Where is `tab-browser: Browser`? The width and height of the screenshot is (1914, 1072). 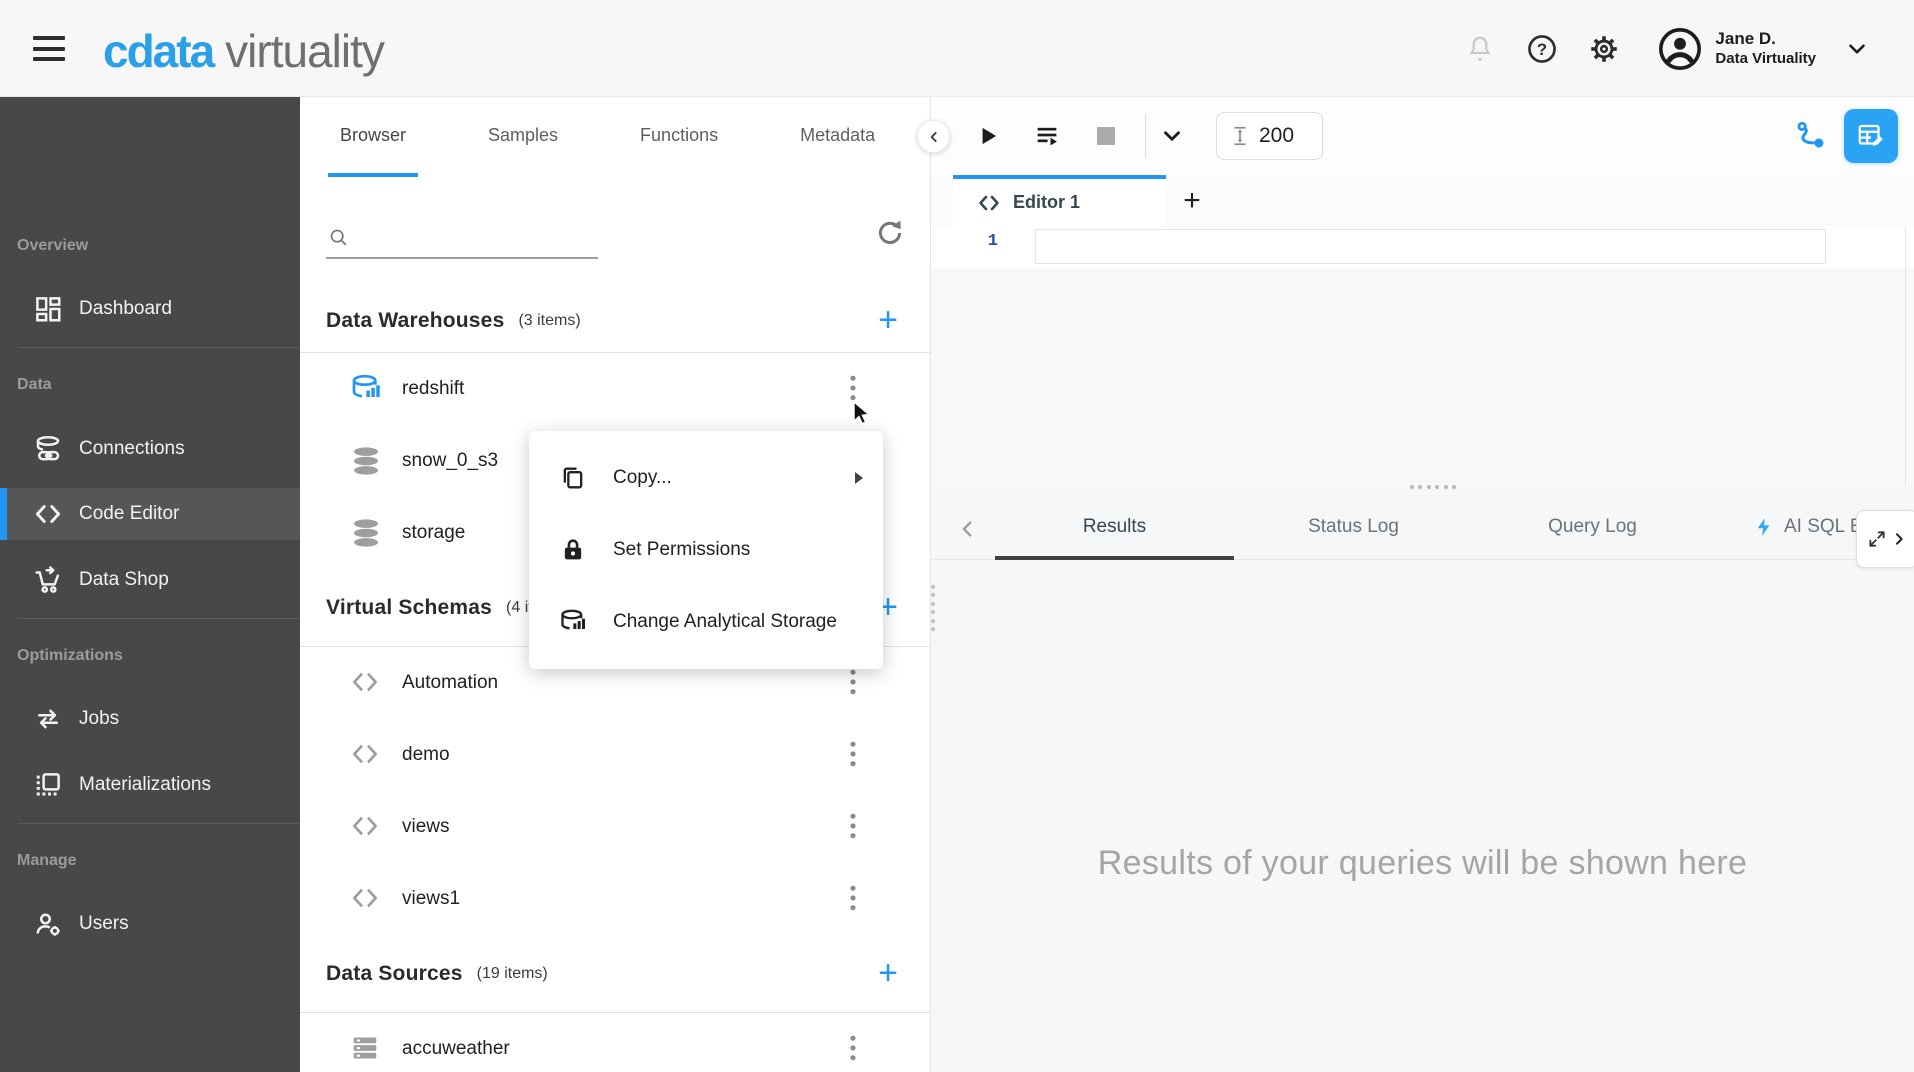
tab-browser: Browser is located at coordinates (373, 137).